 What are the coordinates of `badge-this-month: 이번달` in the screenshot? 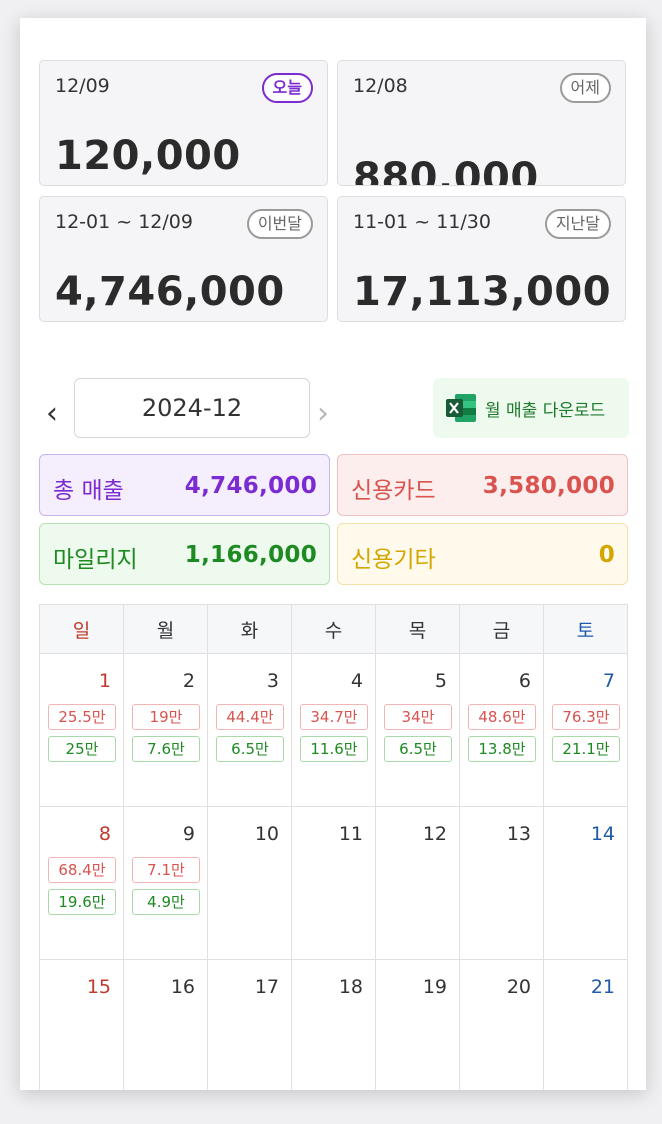 It's located at (279, 224).